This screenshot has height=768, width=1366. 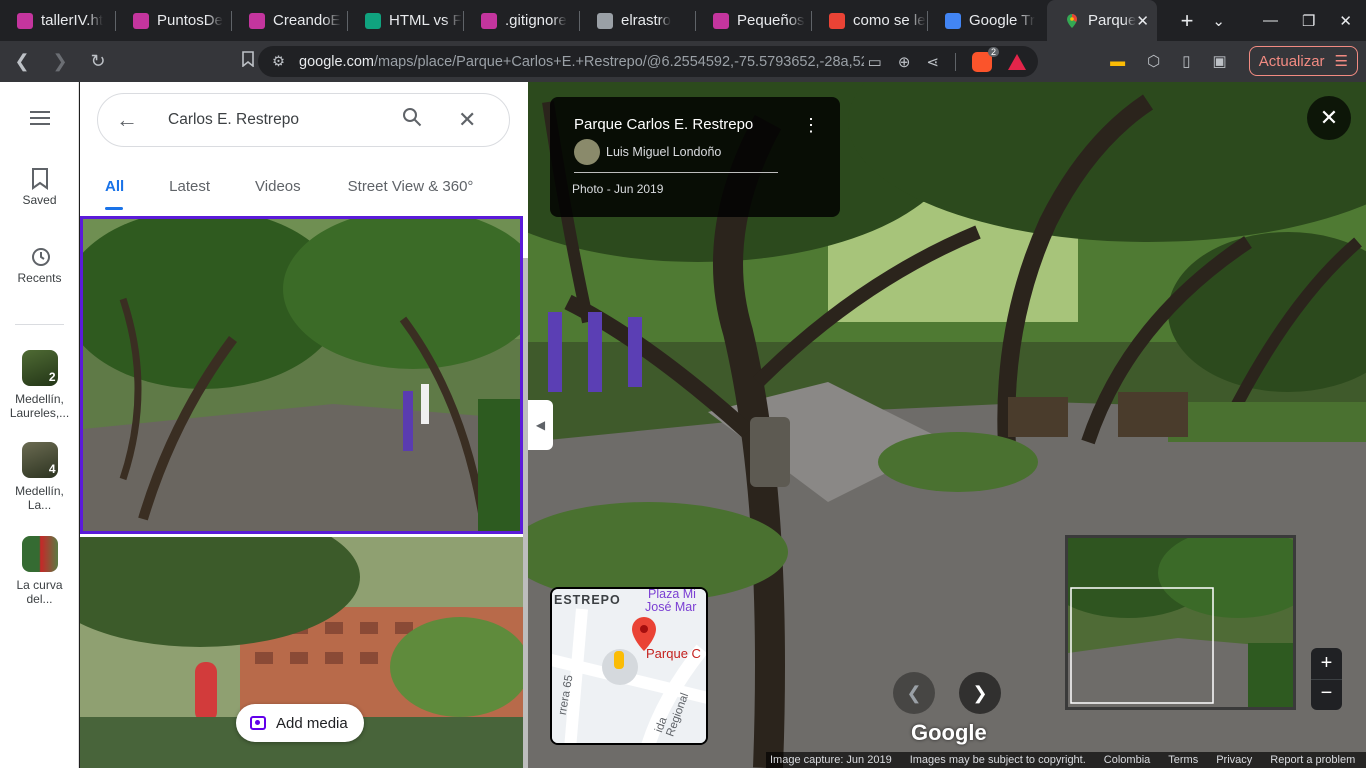 What do you see at coordinates (301, 375) in the screenshot?
I see `photo-thumbnail-selected` at bounding box center [301, 375].